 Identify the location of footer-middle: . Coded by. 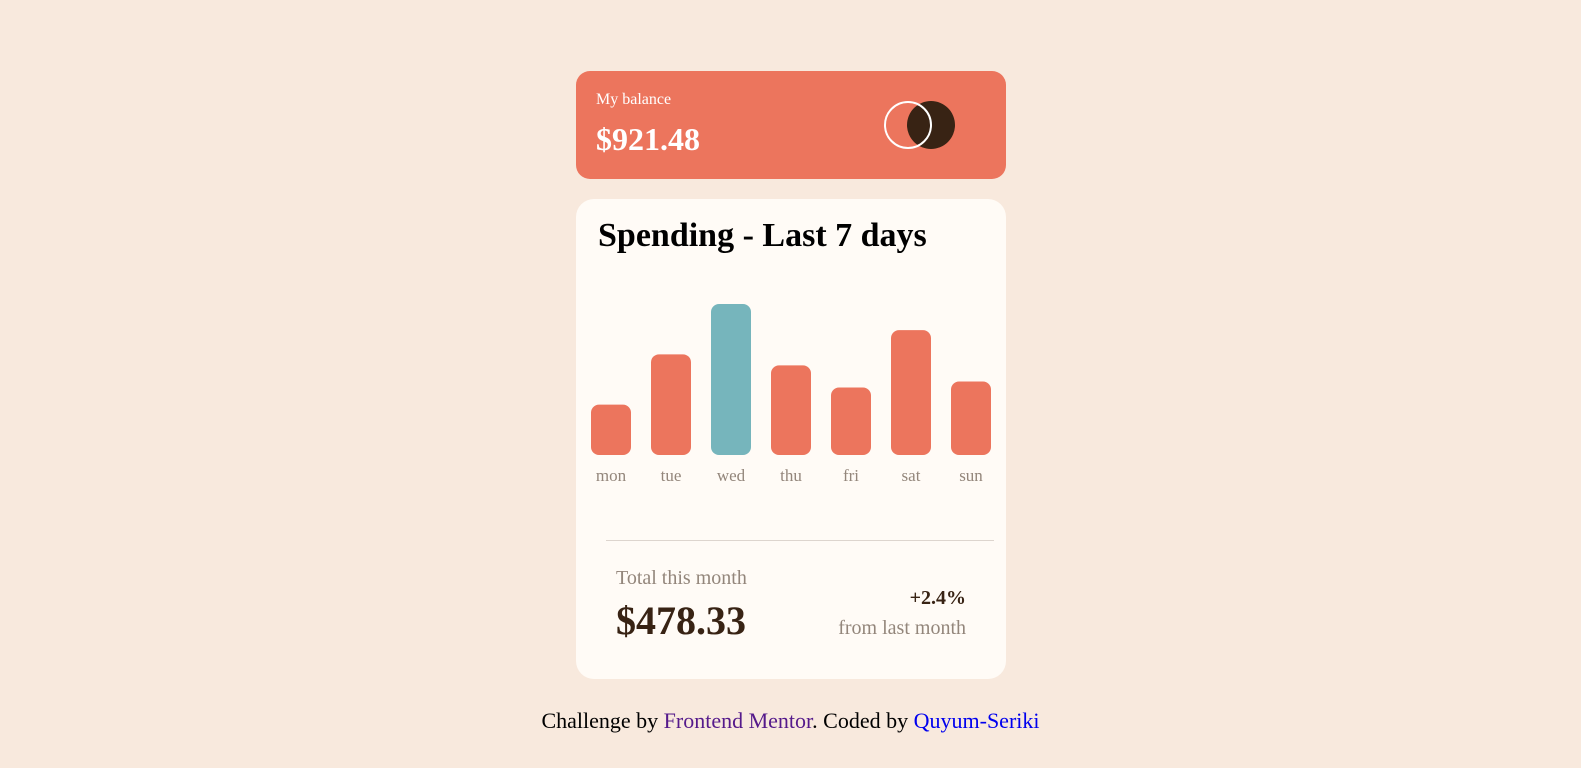
(863, 720).